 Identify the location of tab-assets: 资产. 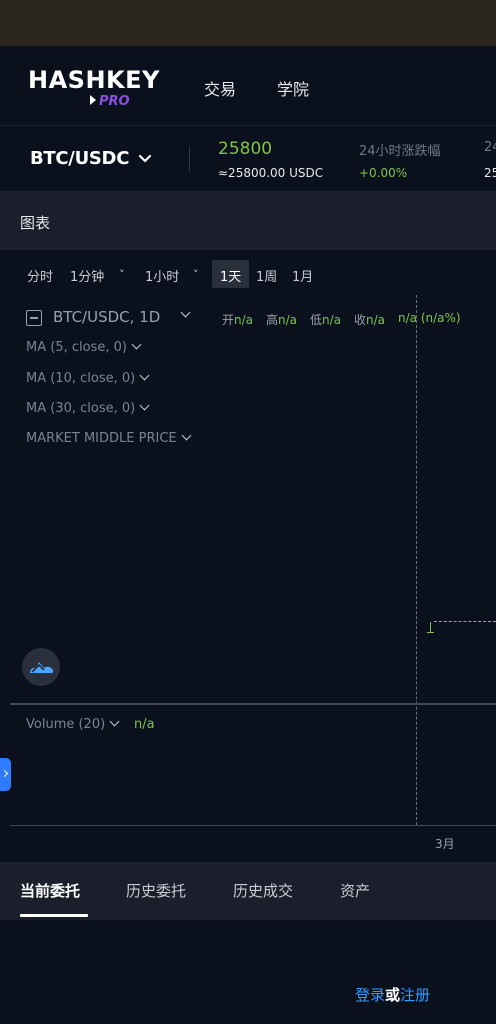
(355, 890).